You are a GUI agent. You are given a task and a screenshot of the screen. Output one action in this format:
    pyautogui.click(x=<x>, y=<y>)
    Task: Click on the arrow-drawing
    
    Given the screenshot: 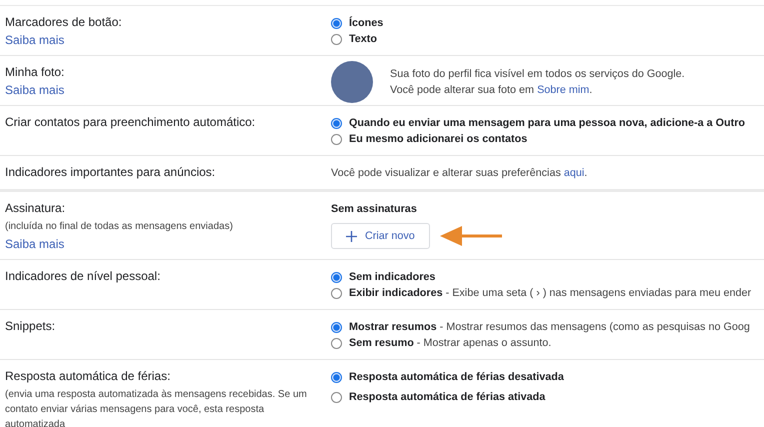 What is the action you would take?
    pyautogui.click(x=471, y=236)
    